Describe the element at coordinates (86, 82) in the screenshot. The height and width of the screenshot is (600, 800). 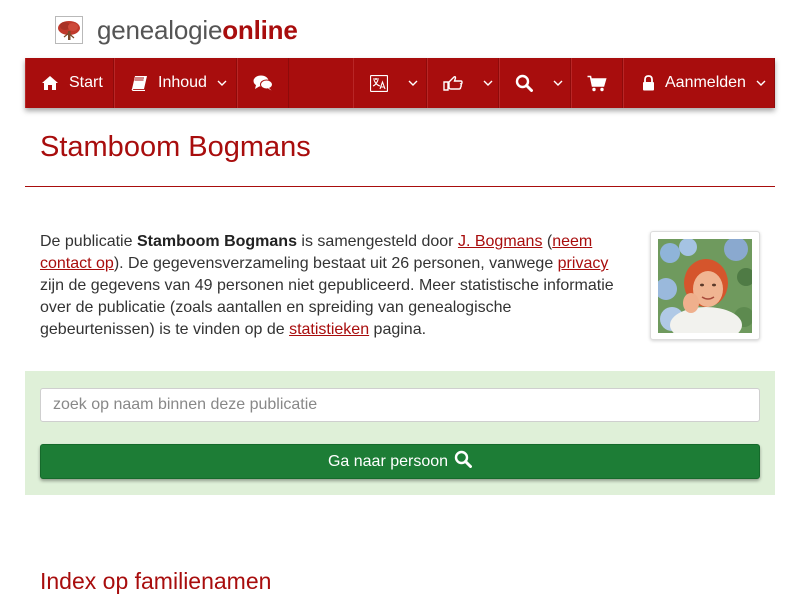
I see `nav-start-label: Start` at that location.